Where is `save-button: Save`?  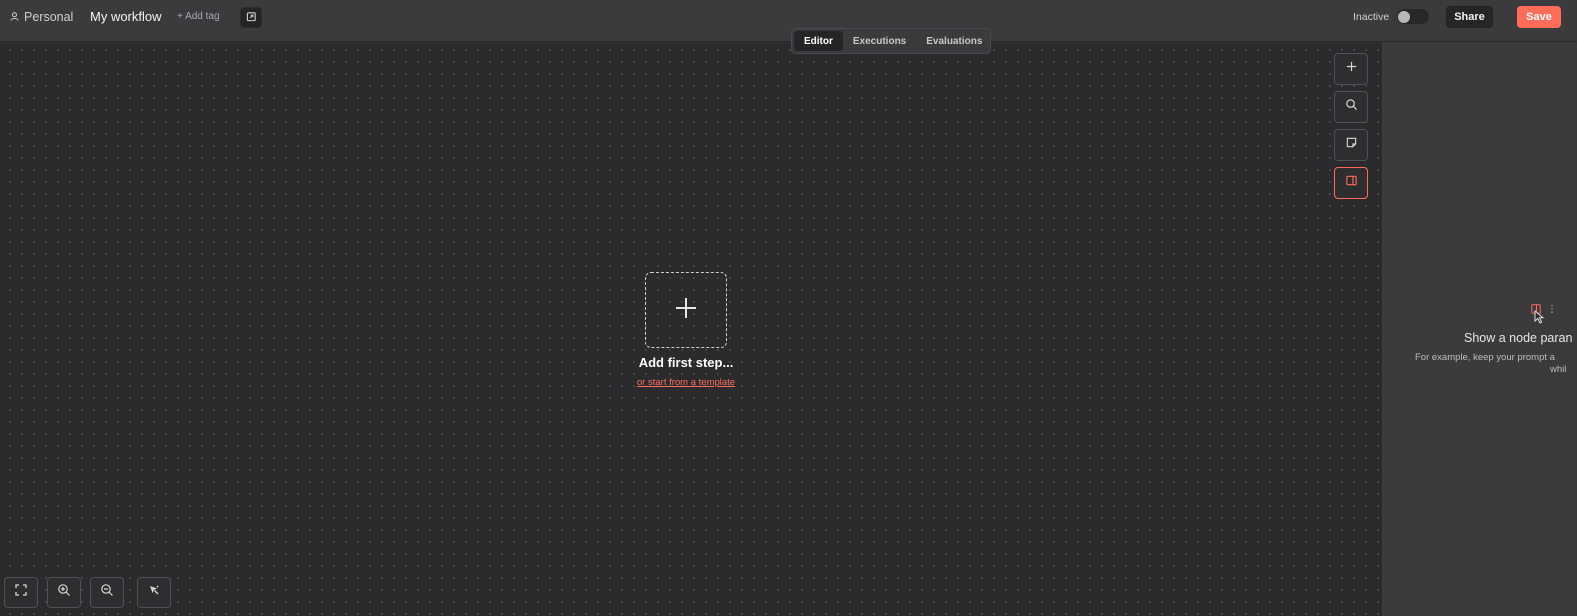
save-button: Save is located at coordinates (1539, 17).